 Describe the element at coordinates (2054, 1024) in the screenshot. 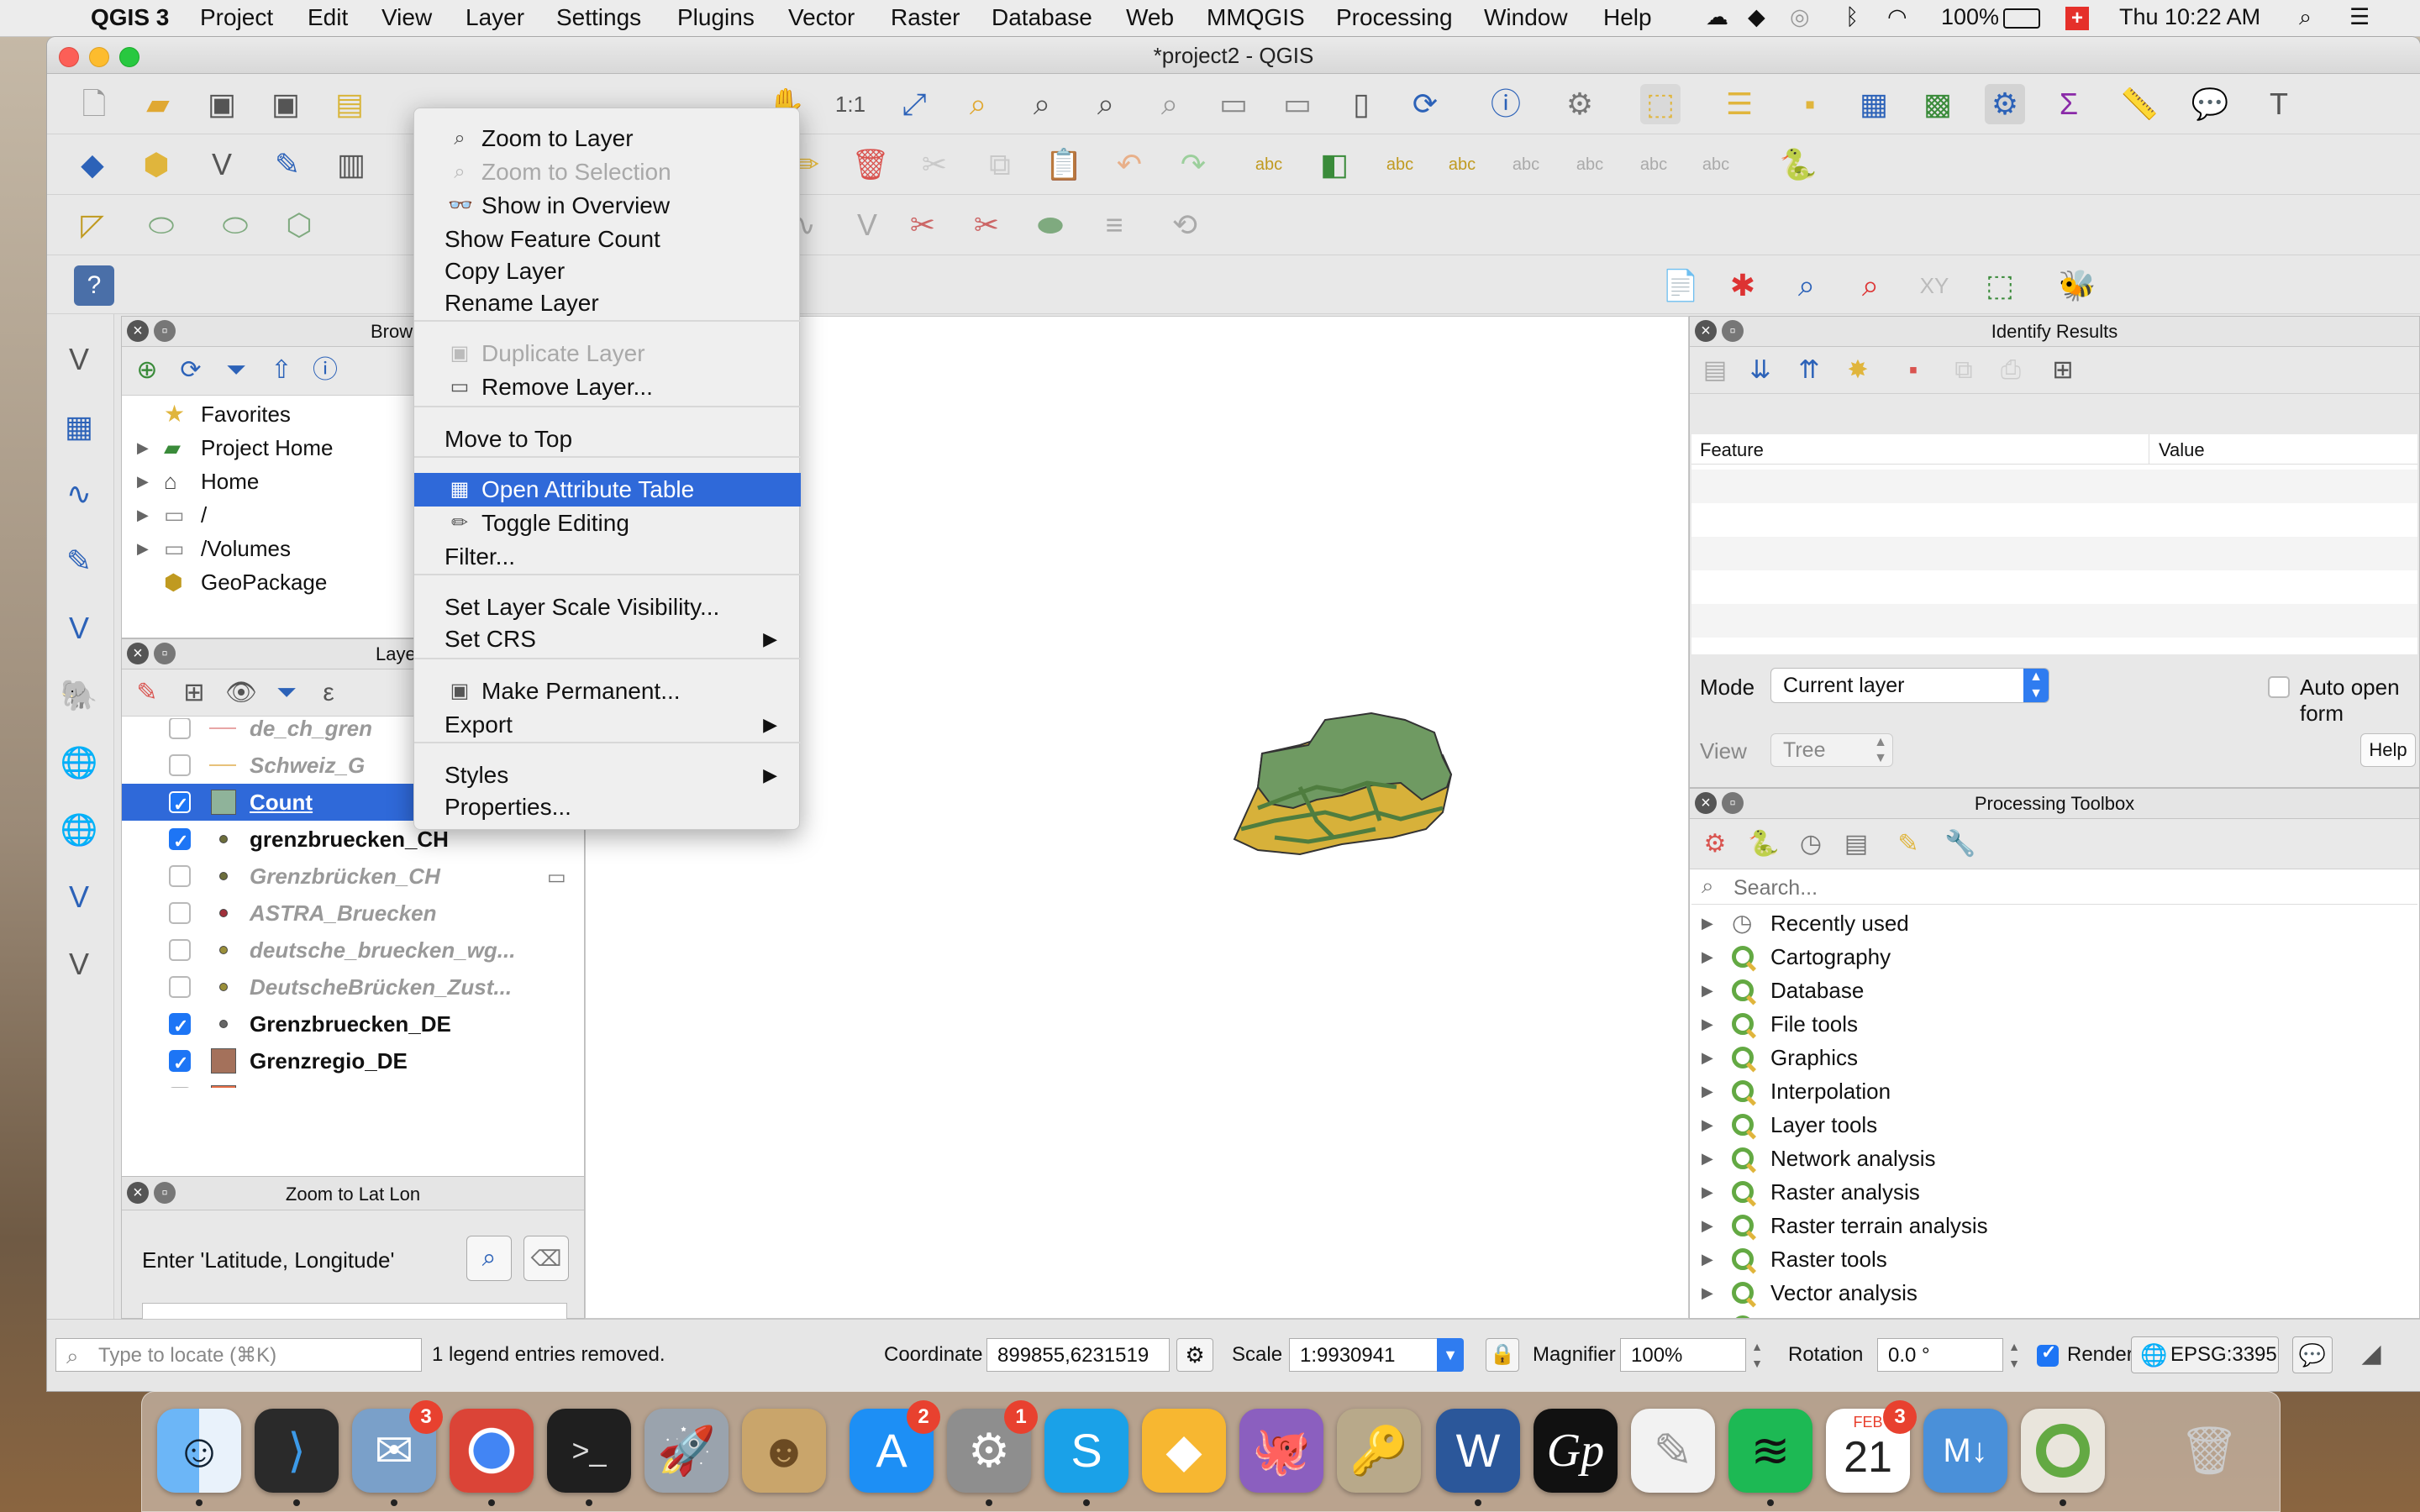

I see `processing-group-item: ▶ File tools` at that location.